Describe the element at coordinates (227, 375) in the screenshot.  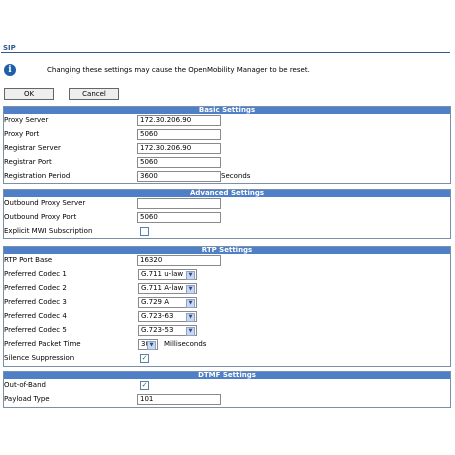
I see `dtmf-settings-header: DTMF Settings` at that location.